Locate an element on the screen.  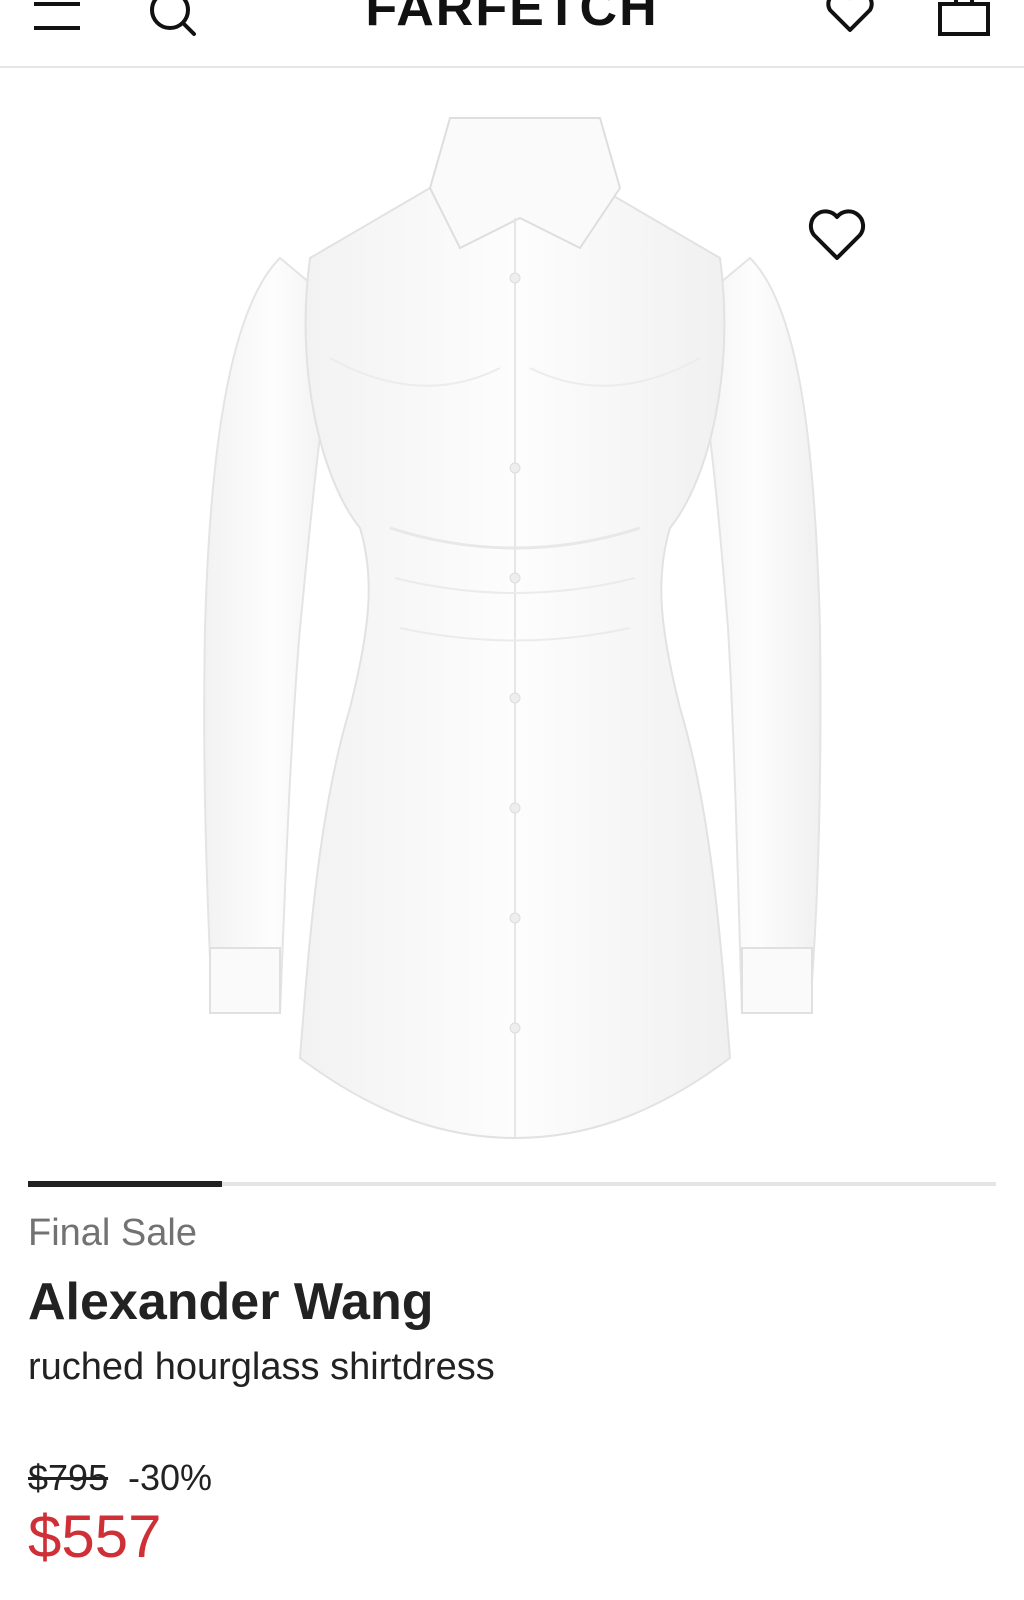
final-sale-label: Final Sale is located at coordinates (112, 1233).